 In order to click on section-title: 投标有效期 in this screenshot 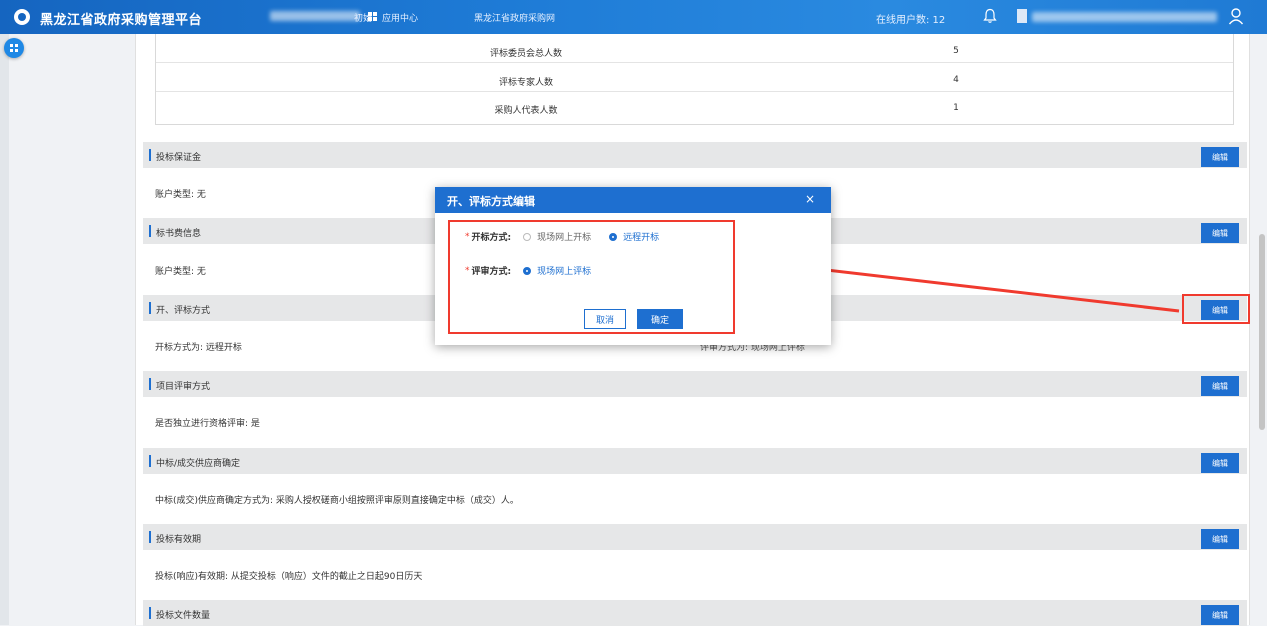, I will do `click(179, 540)`.